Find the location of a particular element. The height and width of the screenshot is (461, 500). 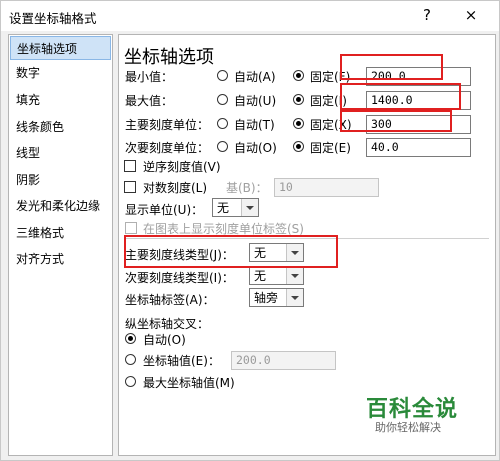

minor-unit-input: 40.0 is located at coordinates (418, 147).